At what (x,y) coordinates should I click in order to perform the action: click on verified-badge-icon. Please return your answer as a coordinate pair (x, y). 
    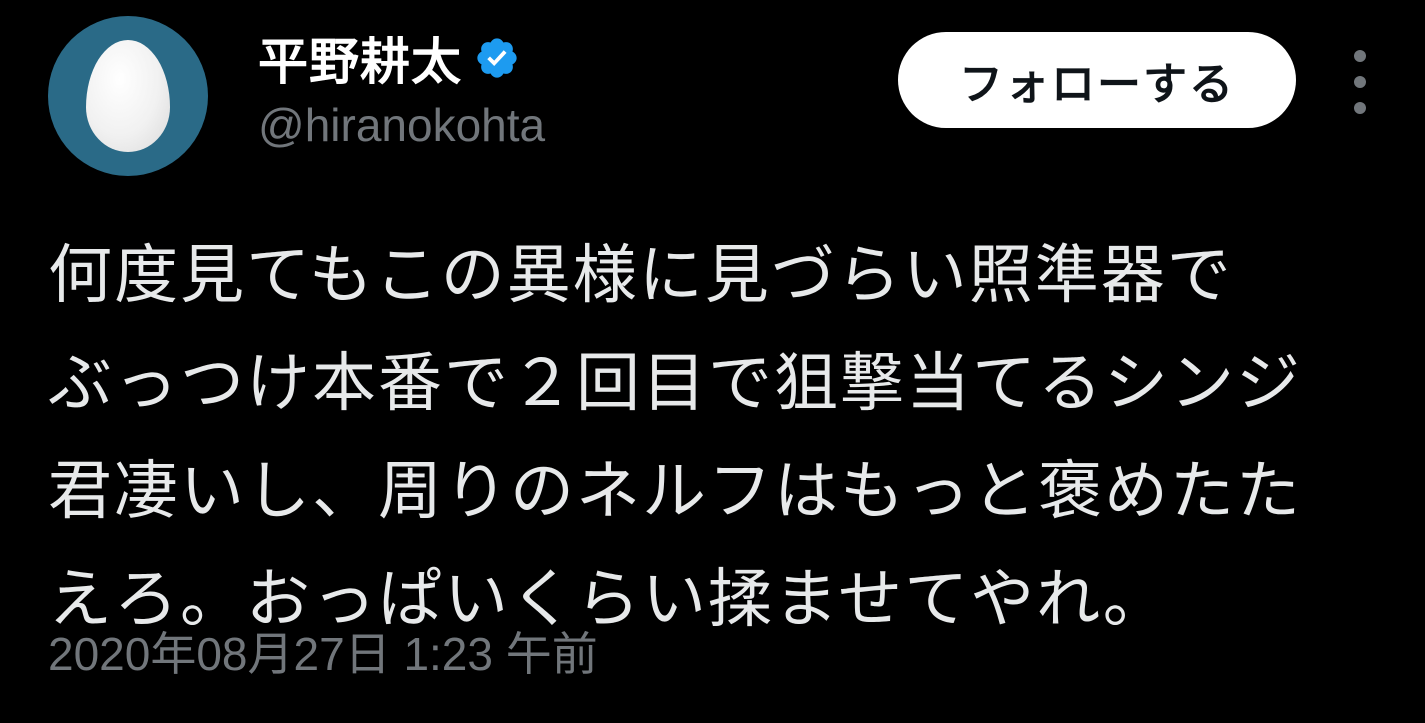
    Looking at the image, I should click on (497, 58).